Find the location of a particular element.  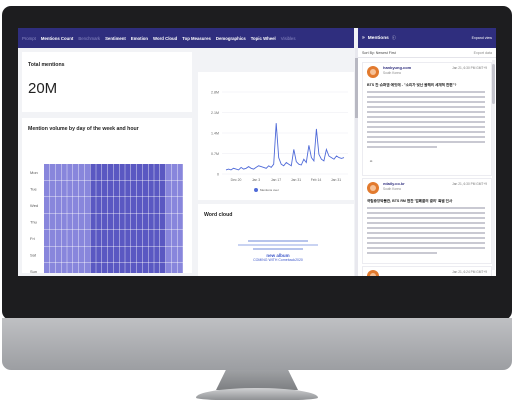

expand-view-button: Expand view is located at coordinates (482, 38).